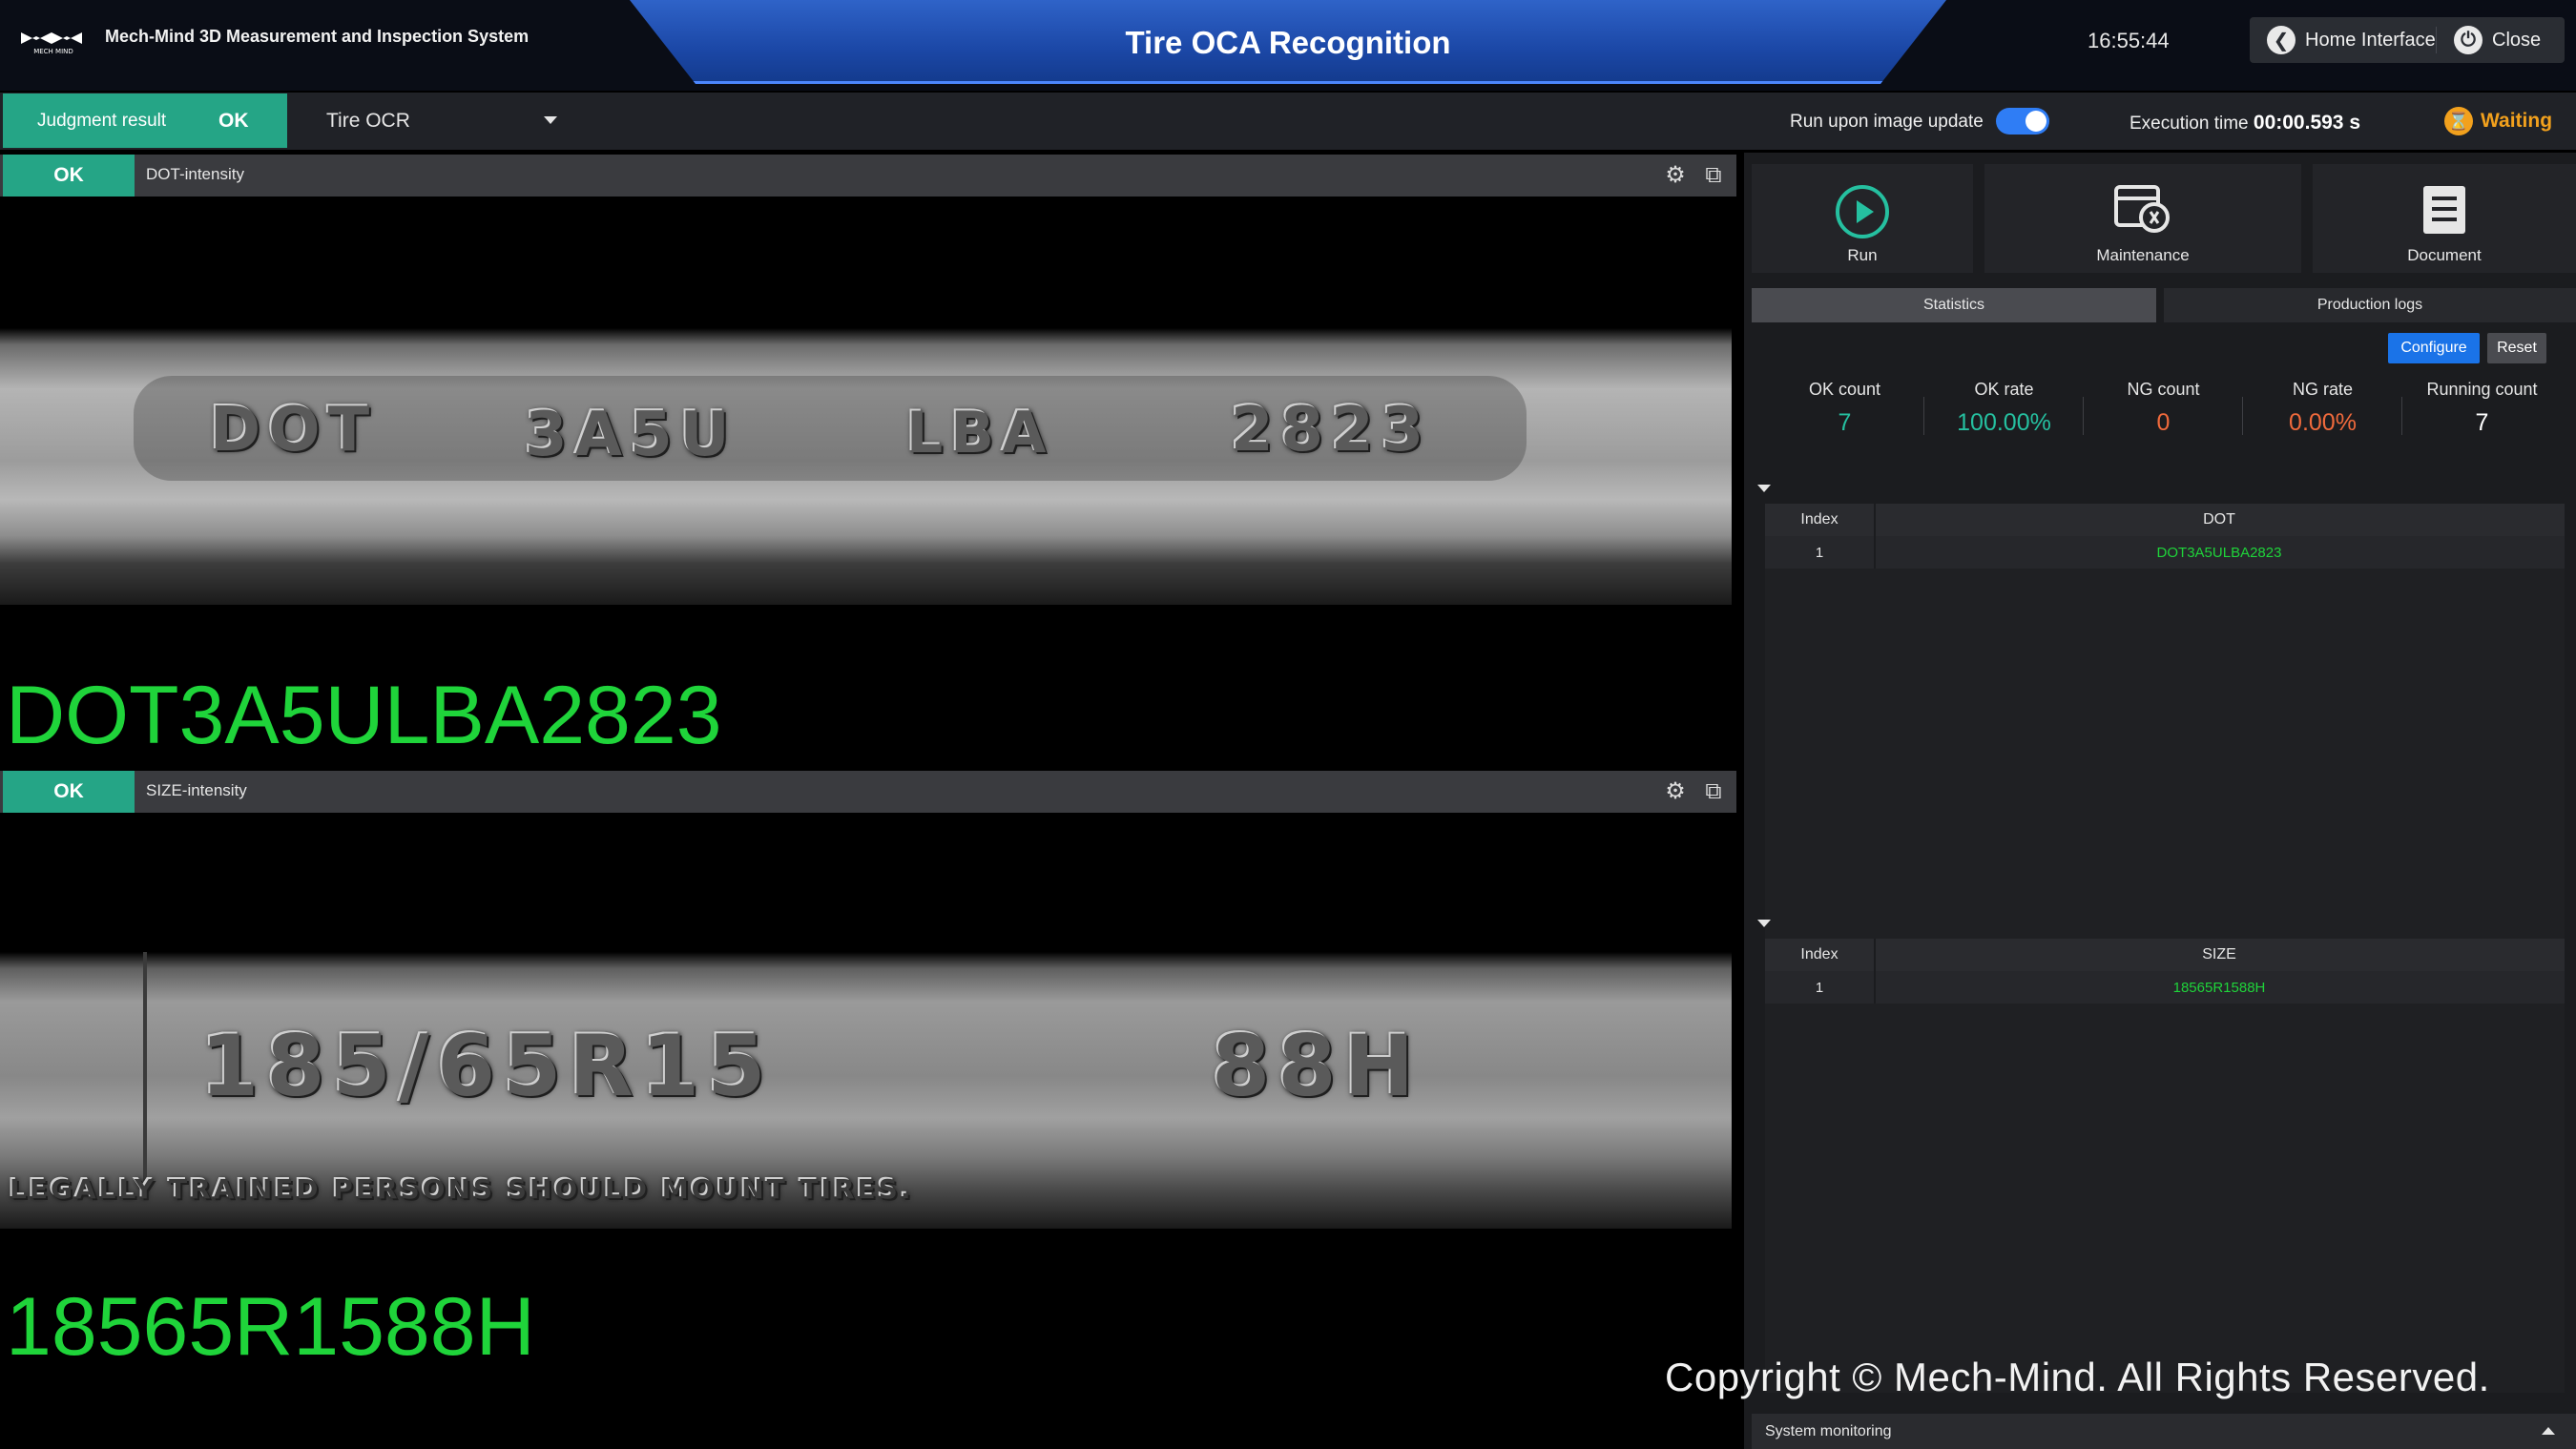 Image resolution: width=2576 pixels, height=1449 pixels. Describe the element at coordinates (2458, 121) in the screenshot. I see `hourglass-icon: ⌛` at that location.